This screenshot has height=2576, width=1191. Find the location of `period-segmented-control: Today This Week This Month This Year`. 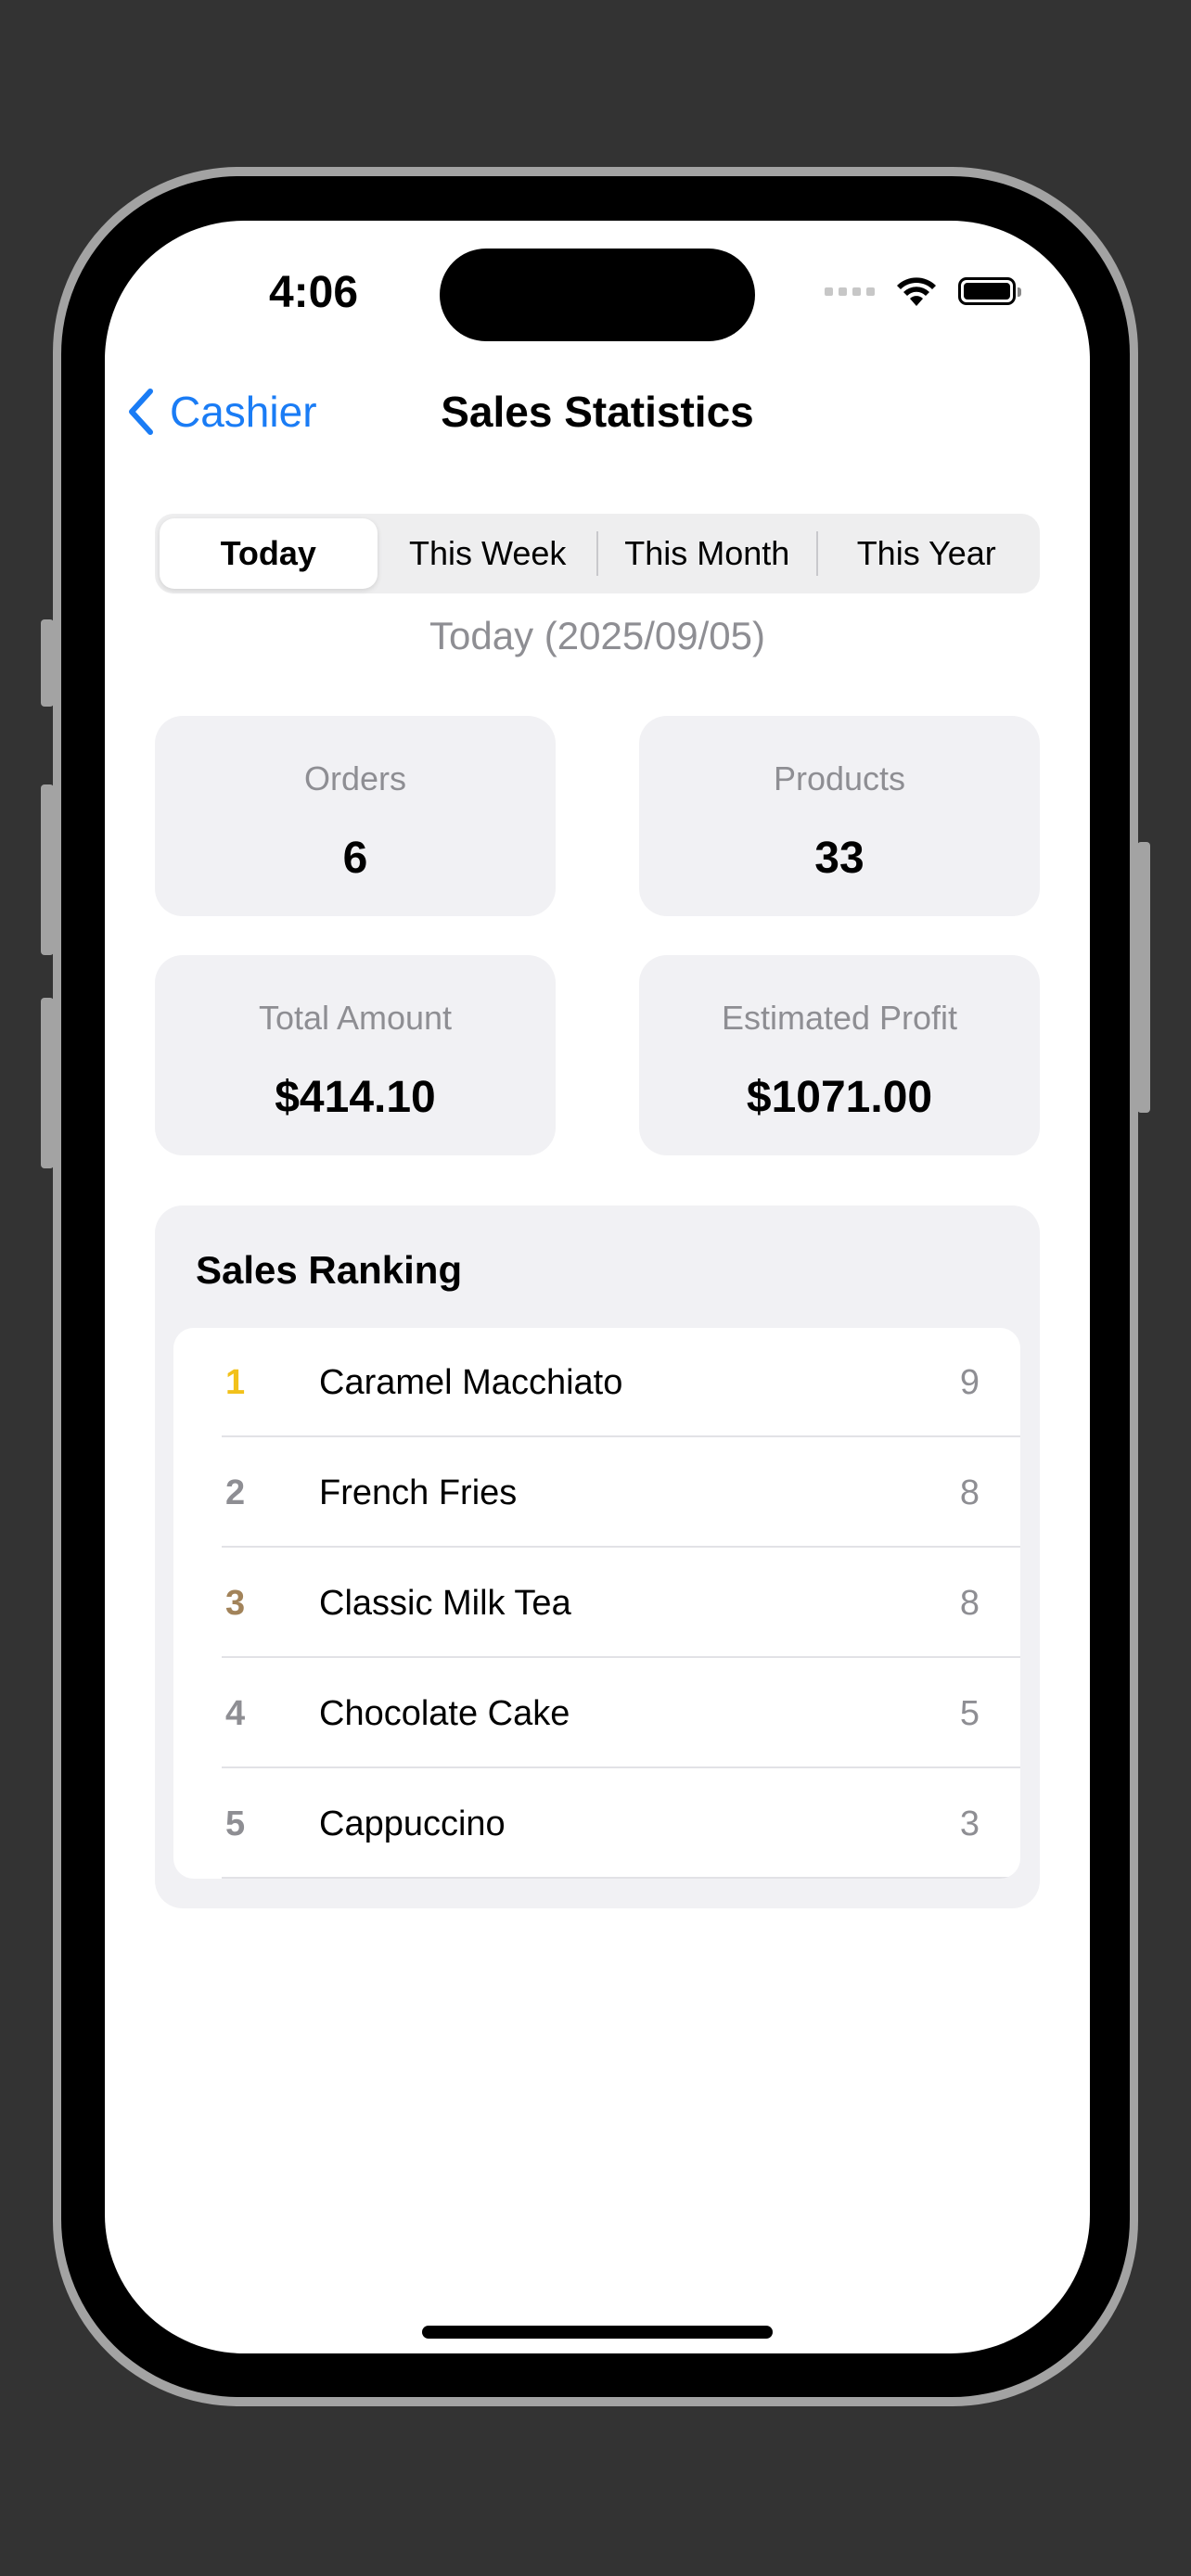

period-segmented-control: Today This Week This Month This Year is located at coordinates (597, 553).